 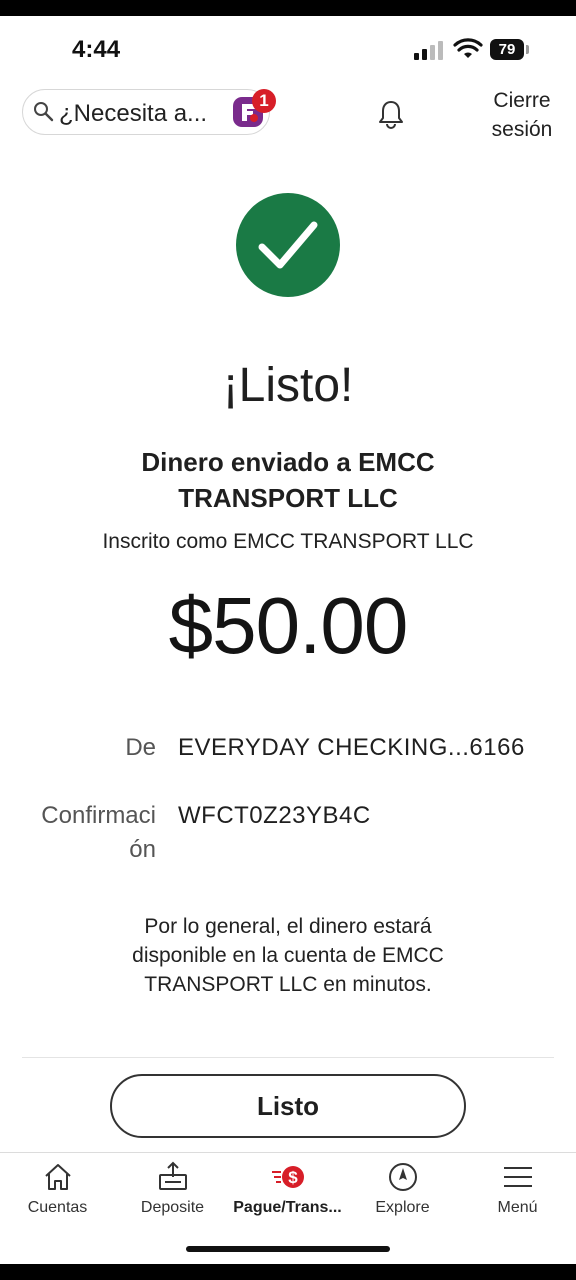 What do you see at coordinates (402, 1193) in the screenshot?
I see `tab-explore: Explore` at bounding box center [402, 1193].